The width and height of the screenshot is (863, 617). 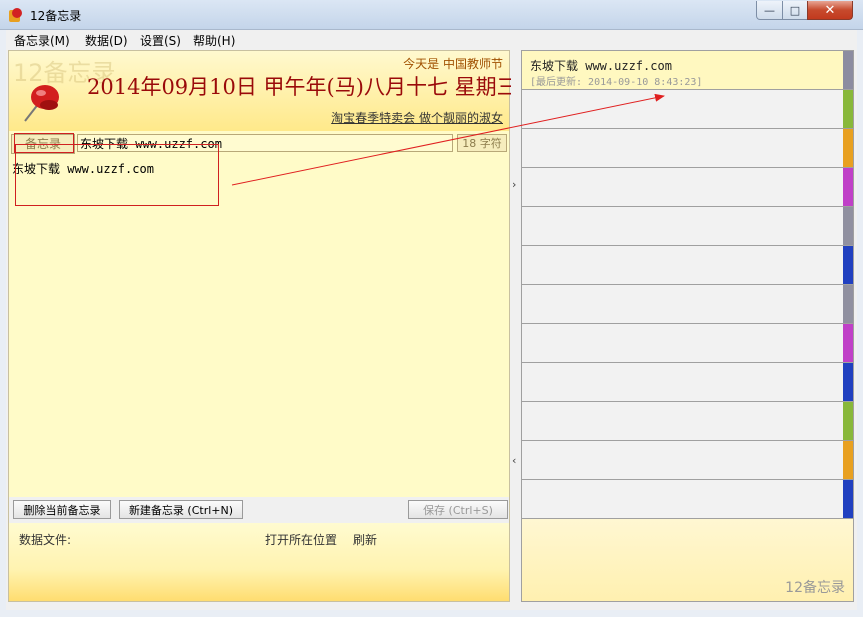 I want to click on title-bar: 12备忘录 — □ ✕, so click(x=431, y=15).